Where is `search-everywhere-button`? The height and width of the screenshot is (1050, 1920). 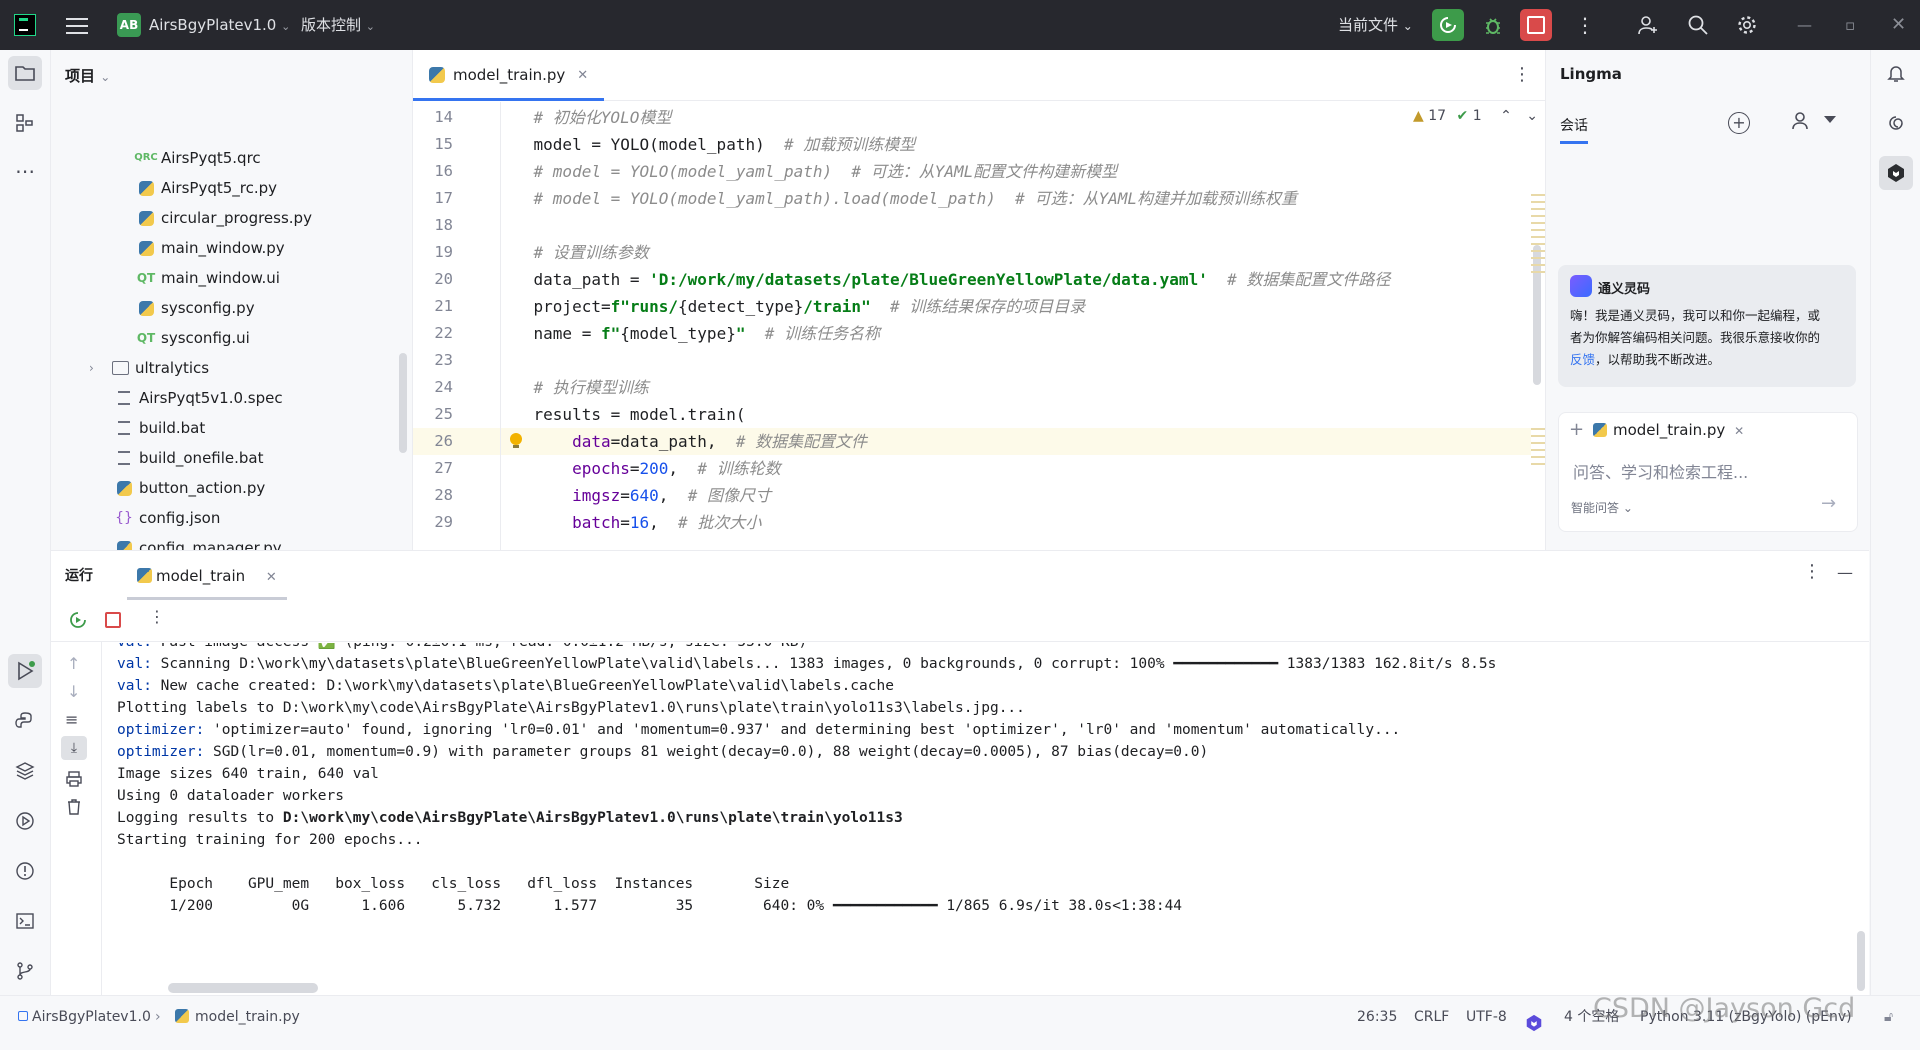
search-everywhere-button is located at coordinates (1698, 25).